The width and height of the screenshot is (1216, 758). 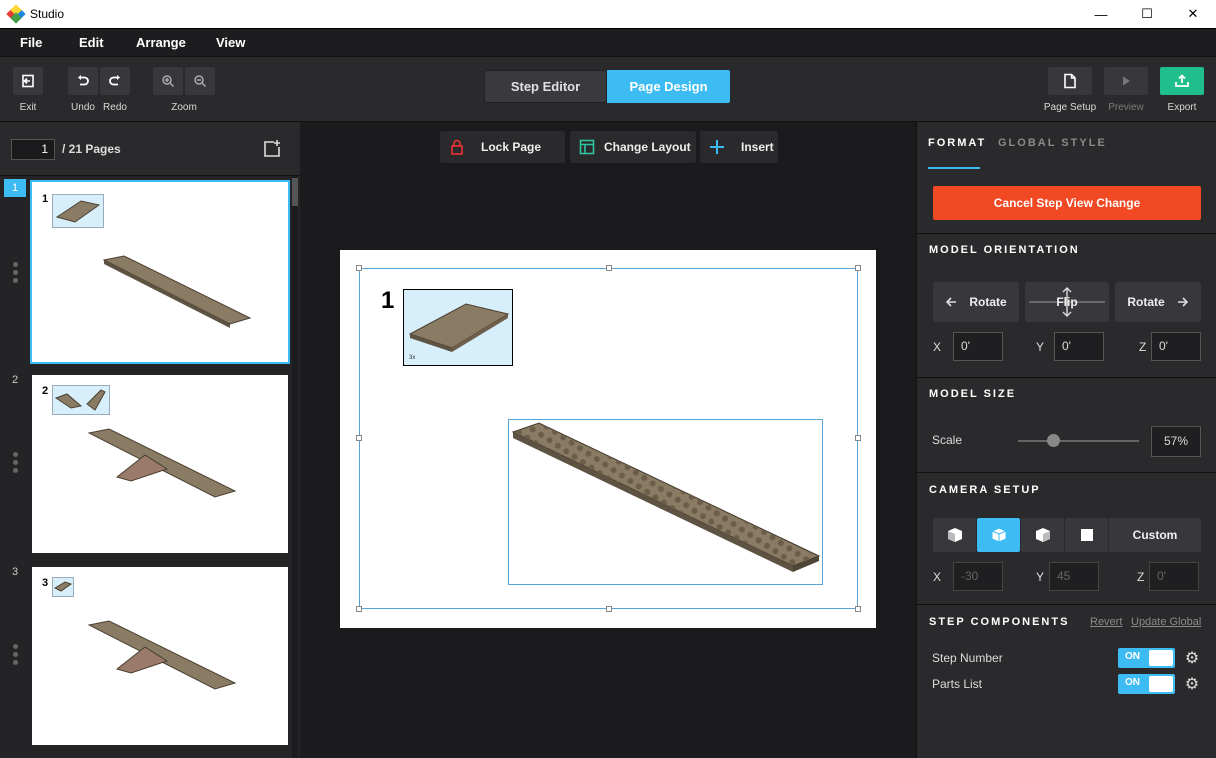 I want to click on camera-custom-button: Custom, so click(x=1155, y=535).